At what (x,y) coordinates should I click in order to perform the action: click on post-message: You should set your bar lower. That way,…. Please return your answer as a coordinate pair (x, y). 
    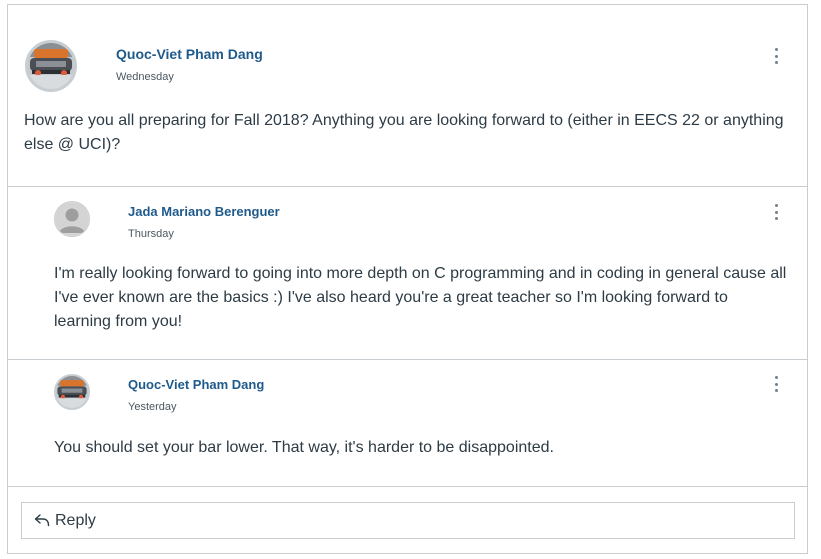
    Looking at the image, I should click on (304, 447).